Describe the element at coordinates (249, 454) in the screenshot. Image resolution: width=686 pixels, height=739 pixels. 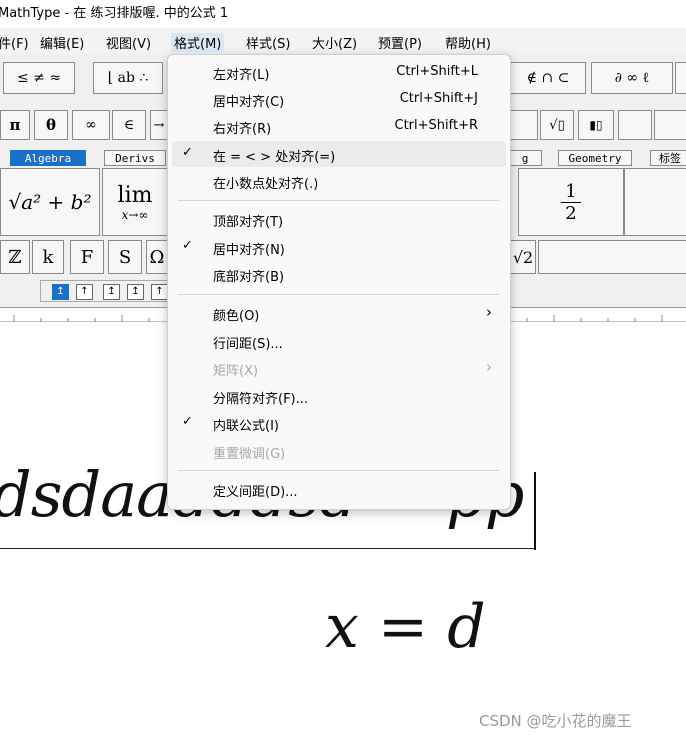
I see `menu-item-label: 重置微调(G)` at that location.